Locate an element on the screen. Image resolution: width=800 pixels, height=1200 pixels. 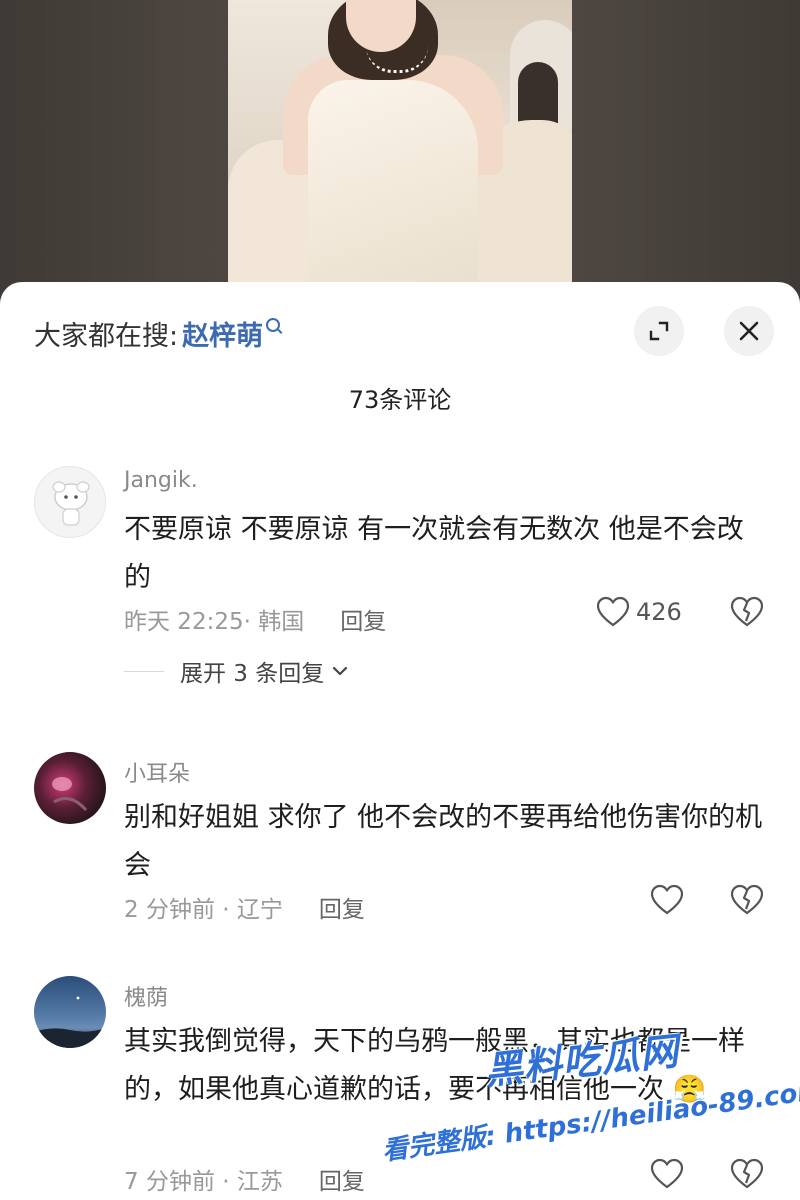
comment-time-location: 2 分钟前 · 辽宁 is located at coordinates (203, 910).